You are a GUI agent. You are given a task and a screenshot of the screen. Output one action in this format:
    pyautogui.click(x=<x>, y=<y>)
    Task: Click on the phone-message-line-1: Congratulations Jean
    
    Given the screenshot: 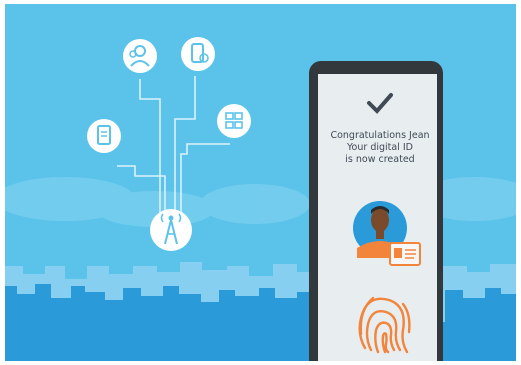 What is the action you would take?
    pyautogui.click(x=380, y=135)
    